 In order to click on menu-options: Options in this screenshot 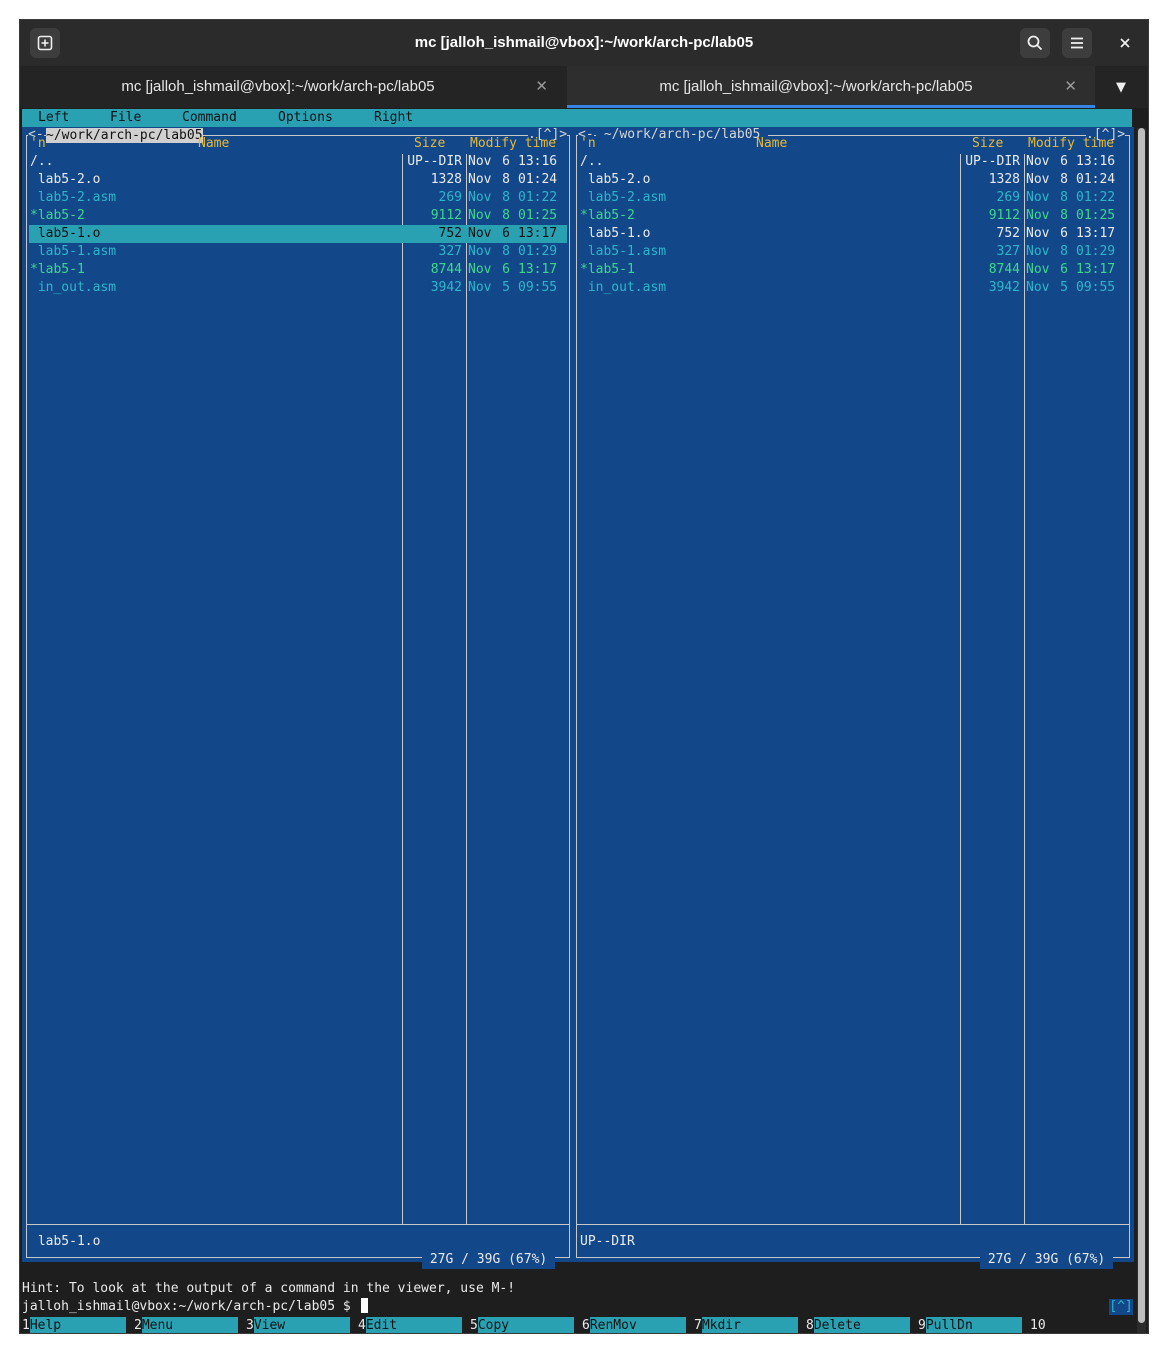, I will do `click(305, 118)`.